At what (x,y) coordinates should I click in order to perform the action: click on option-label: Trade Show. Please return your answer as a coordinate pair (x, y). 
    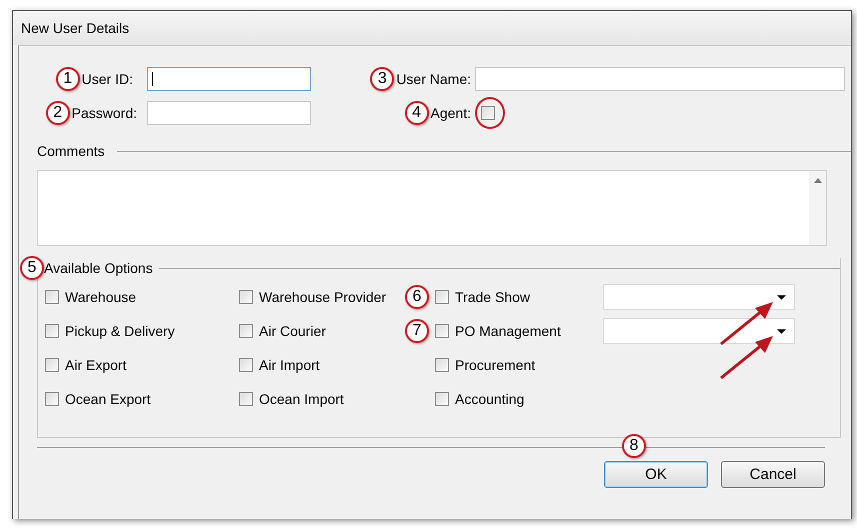
    Looking at the image, I should click on (492, 297).